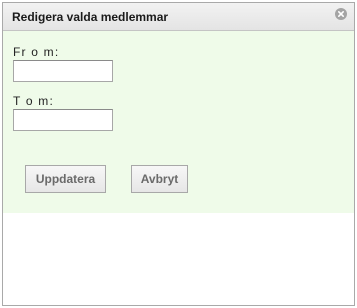 The width and height of the screenshot is (357, 308). I want to click on dialog-titlebar: Redigera valda medlemmar, so click(178, 17).